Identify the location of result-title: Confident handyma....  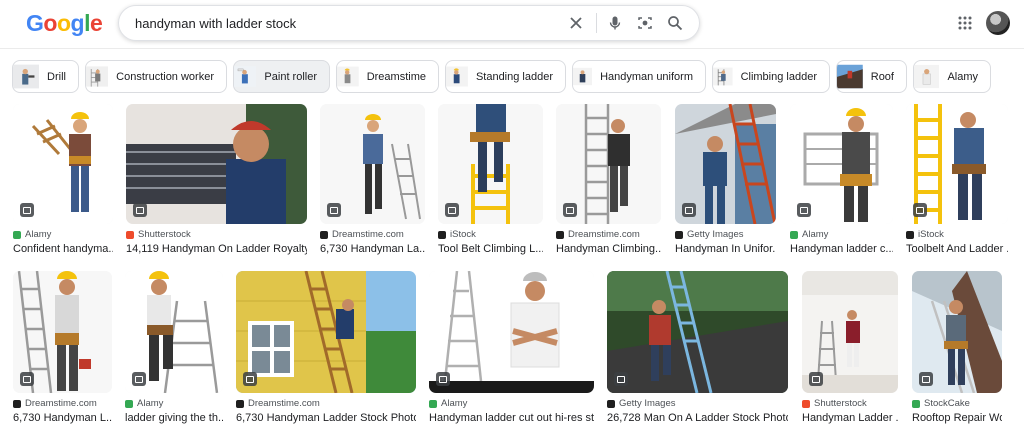
(63, 249).